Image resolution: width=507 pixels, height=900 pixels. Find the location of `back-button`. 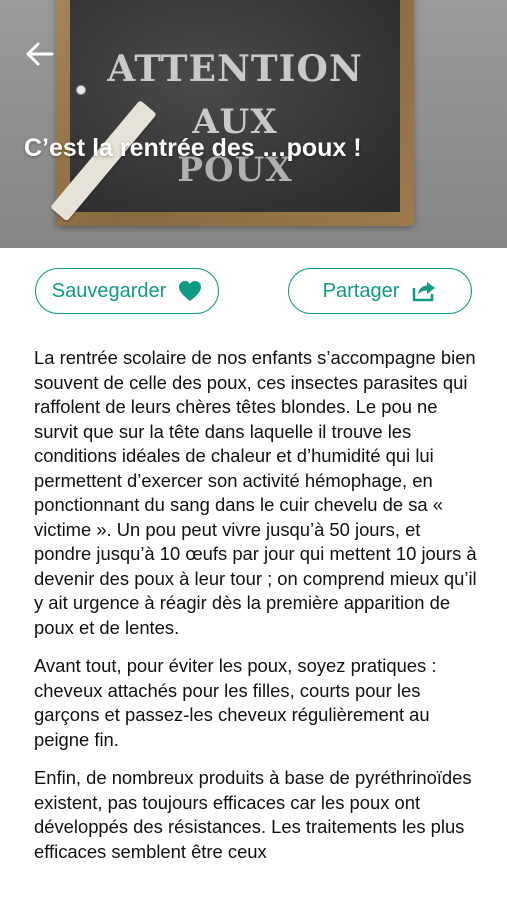

back-button is located at coordinates (40, 54).